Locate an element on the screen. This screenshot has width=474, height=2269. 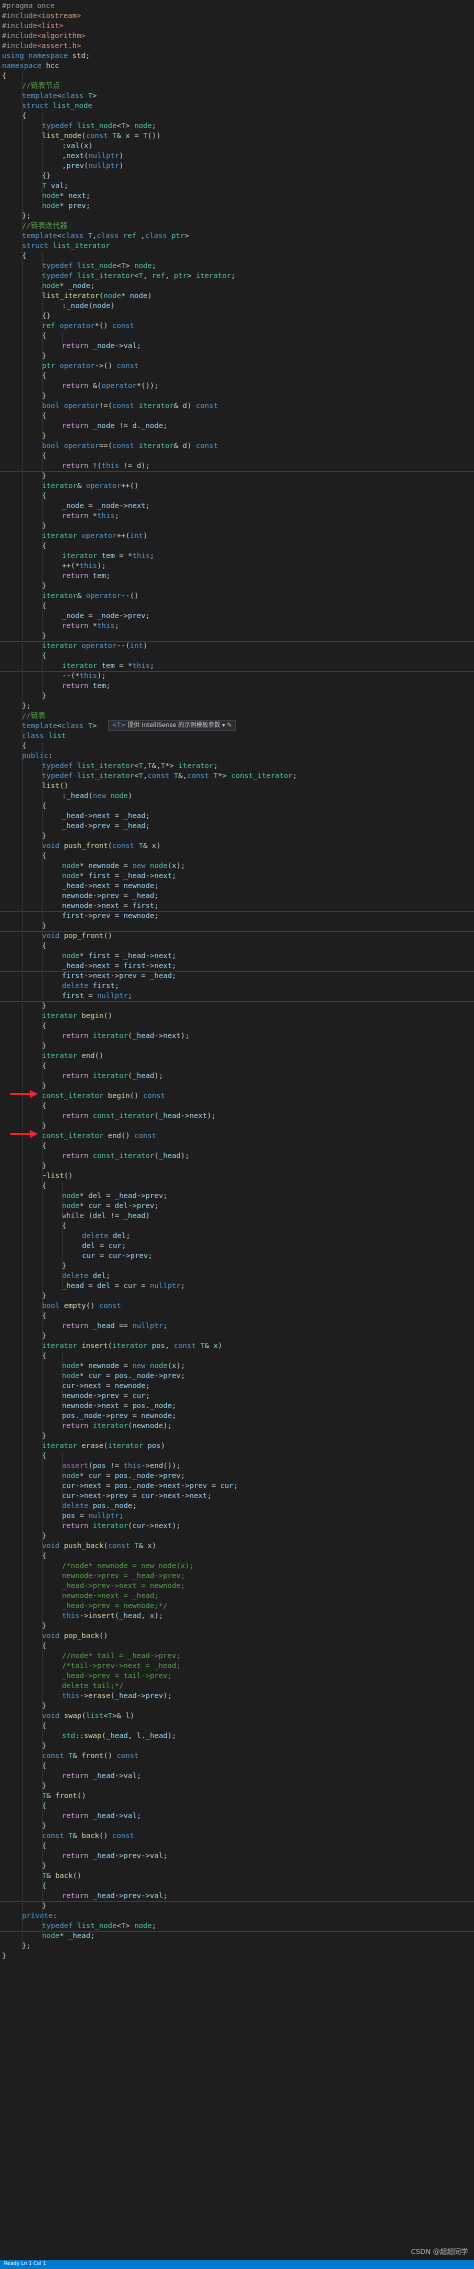
code-line: const_iterator begin() const is located at coordinates (237, 1096).